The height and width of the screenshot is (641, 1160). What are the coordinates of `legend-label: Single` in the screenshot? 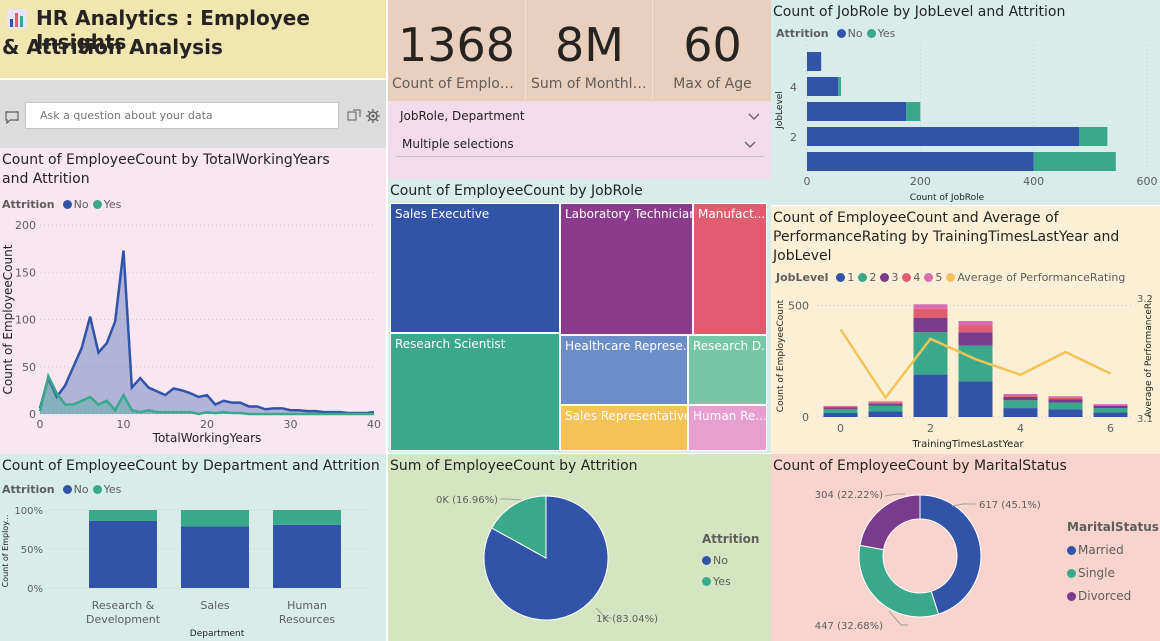 It's located at (1096, 573).